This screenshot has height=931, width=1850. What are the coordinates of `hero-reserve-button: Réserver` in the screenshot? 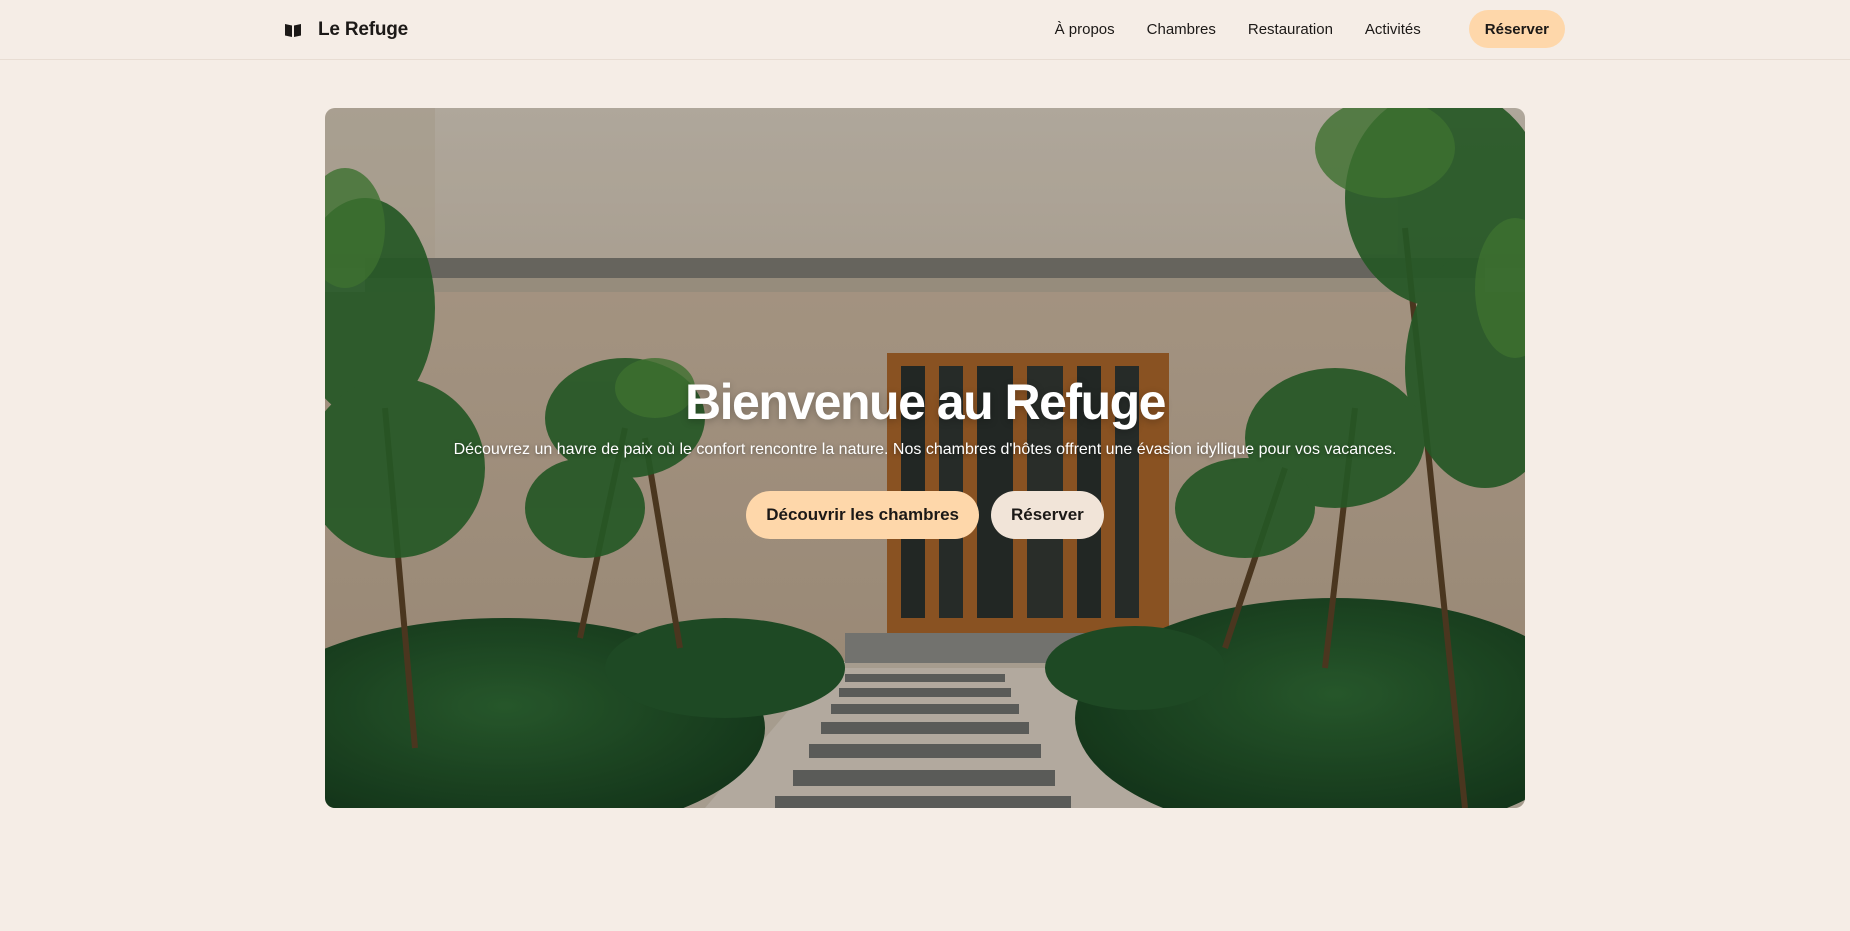 It's located at (1047, 515).